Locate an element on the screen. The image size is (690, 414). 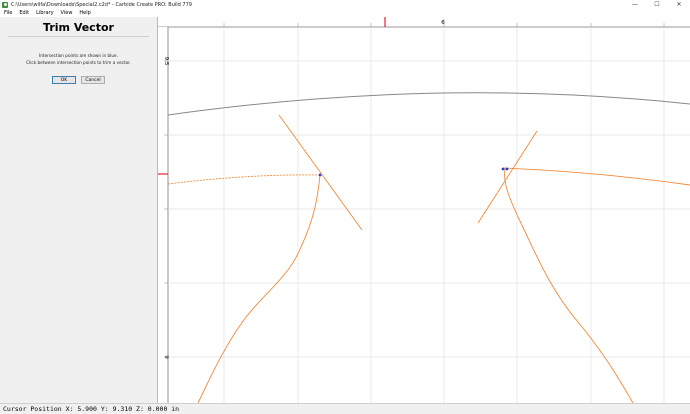
app-icon is located at coordinates (5, 4).